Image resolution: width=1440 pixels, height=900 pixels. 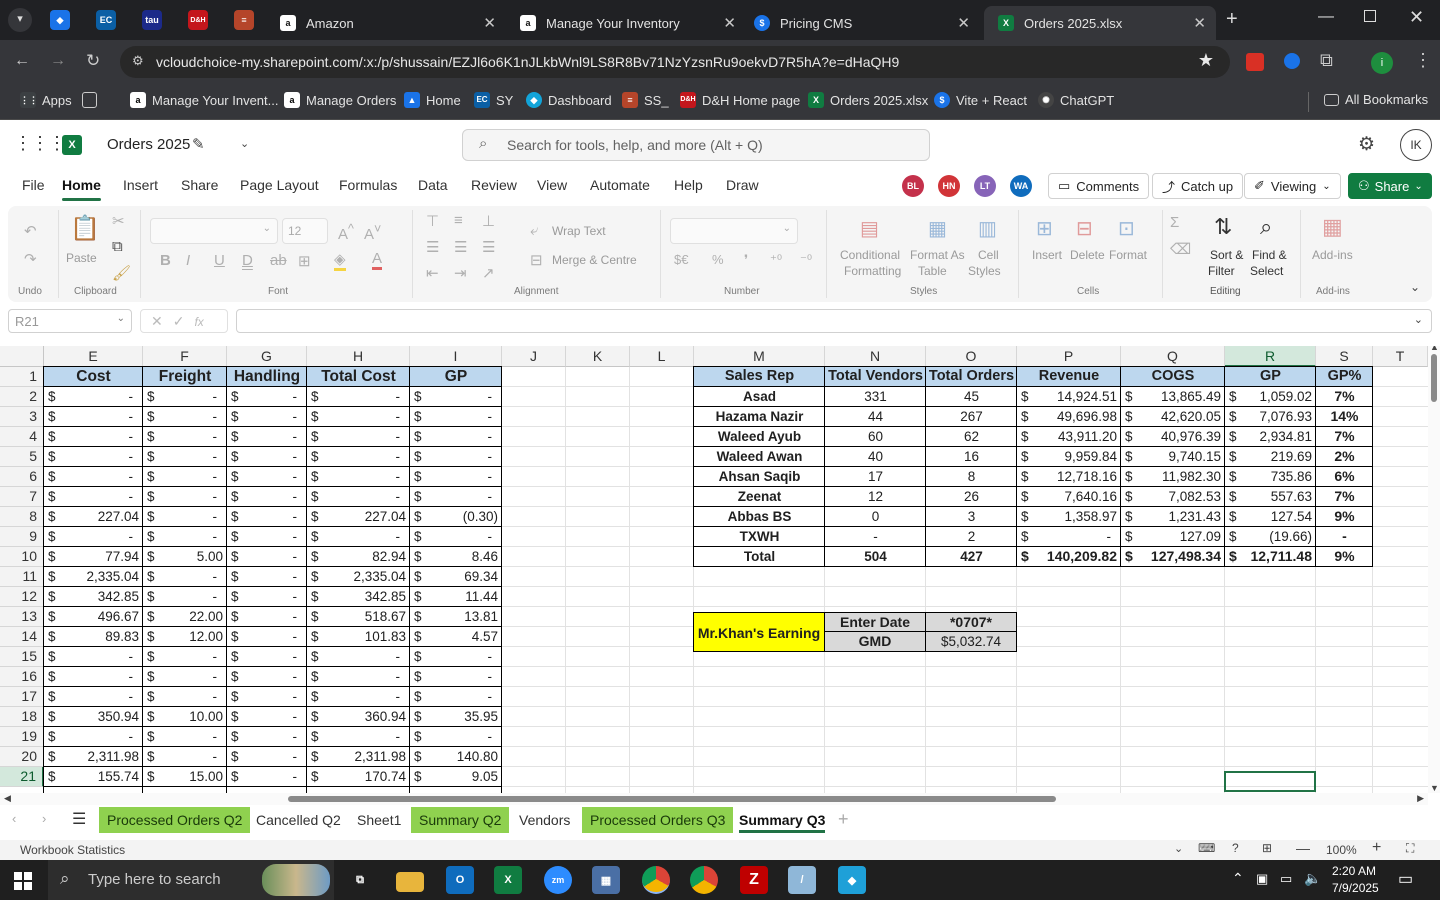 What do you see at coordinates (980, 100) in the screenshot?
I see `bookmark-vite-react: $ Vite + React` at bounding box center [980, 100].